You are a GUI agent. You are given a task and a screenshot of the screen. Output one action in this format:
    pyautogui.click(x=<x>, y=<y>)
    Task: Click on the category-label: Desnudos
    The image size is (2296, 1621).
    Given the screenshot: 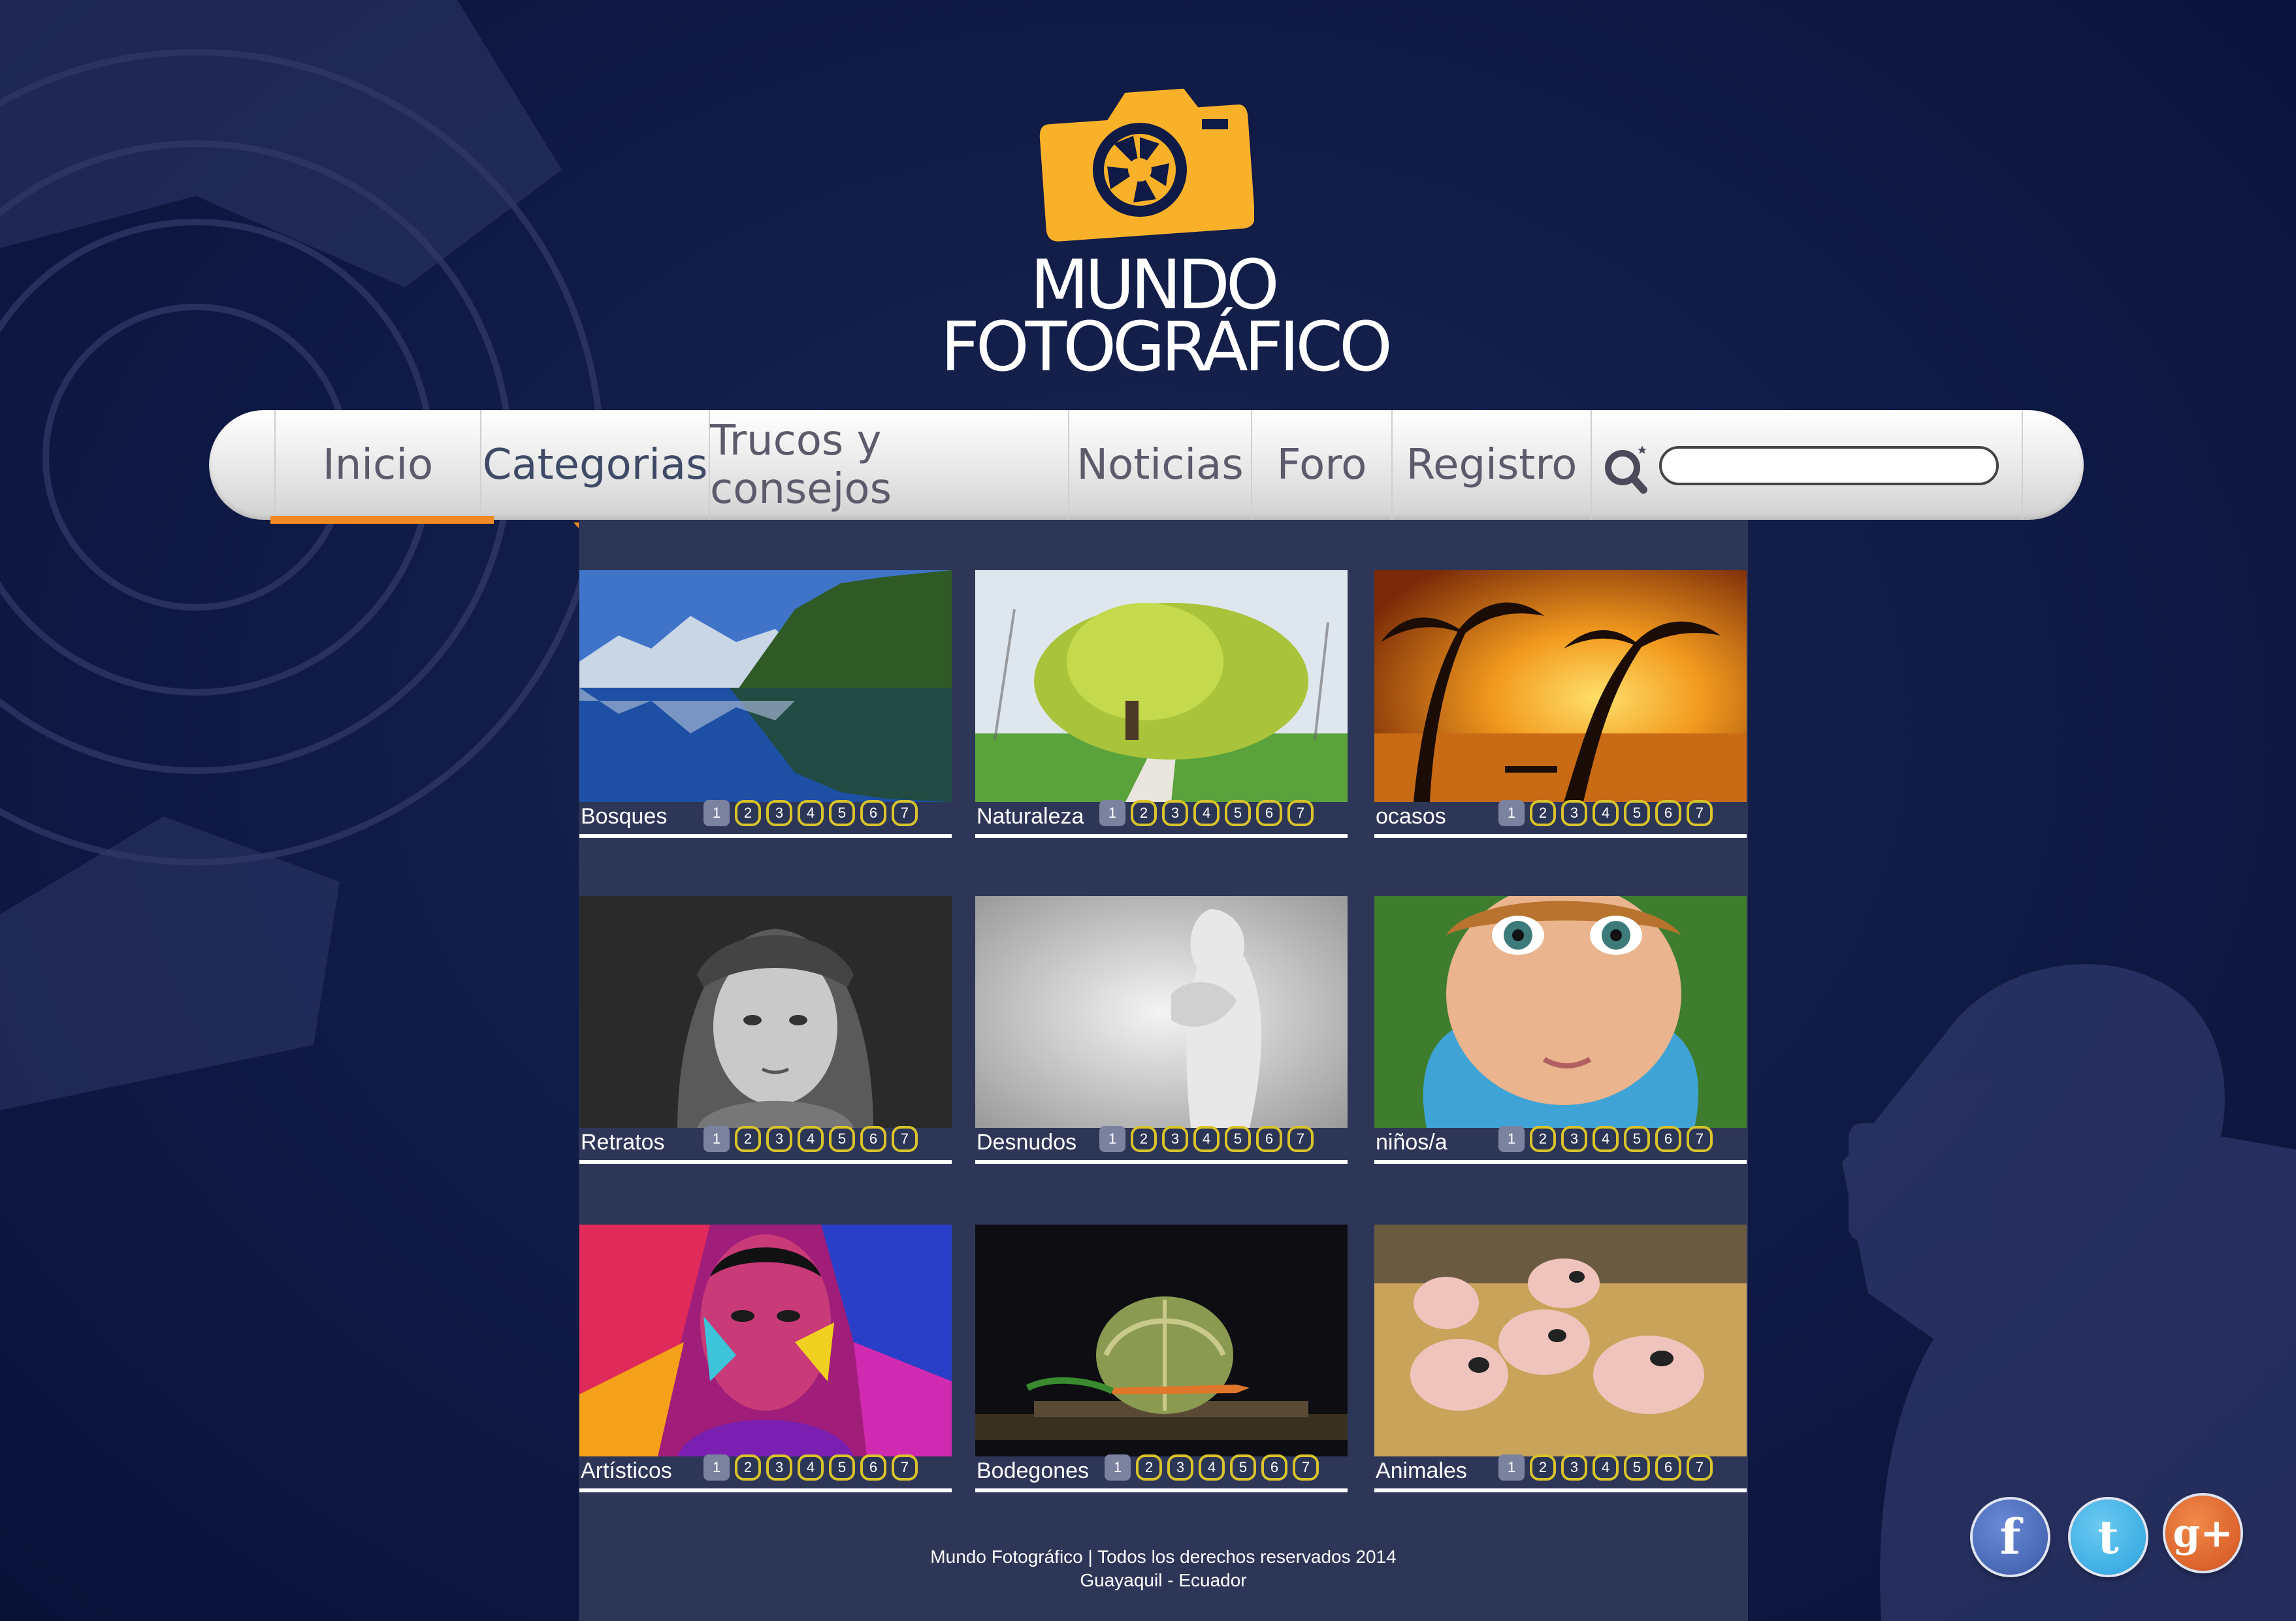 What is the action you would take?
    pyautogui.click(x=1026, y=1142)
    